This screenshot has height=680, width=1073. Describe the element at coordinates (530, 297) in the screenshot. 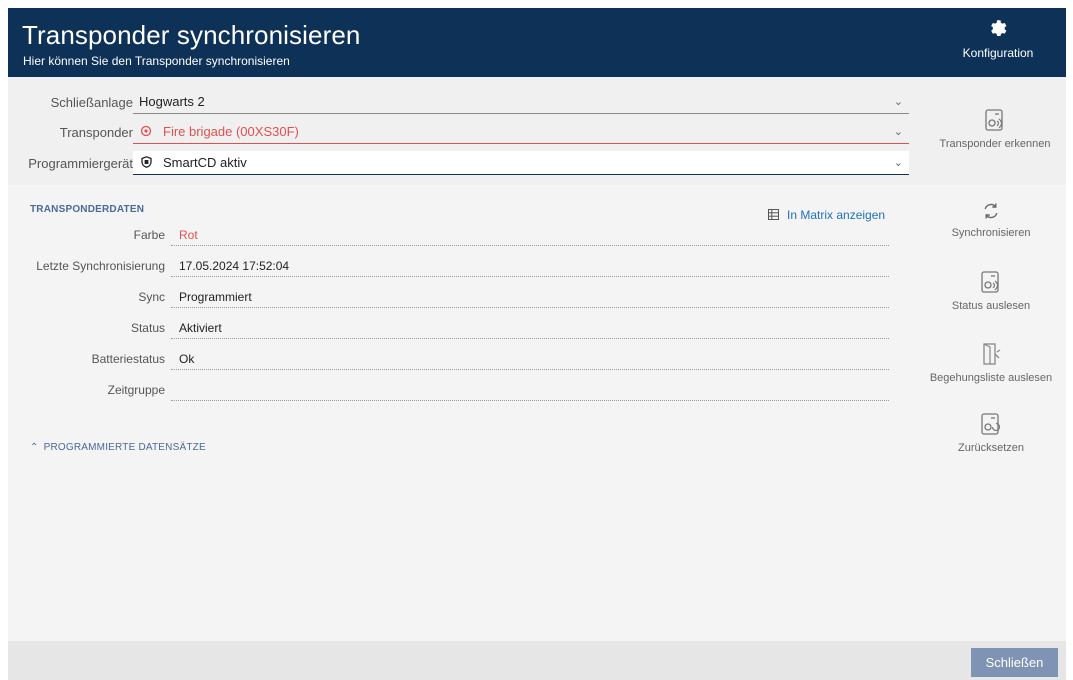

I see `sync-value: Programmiert` at that location.